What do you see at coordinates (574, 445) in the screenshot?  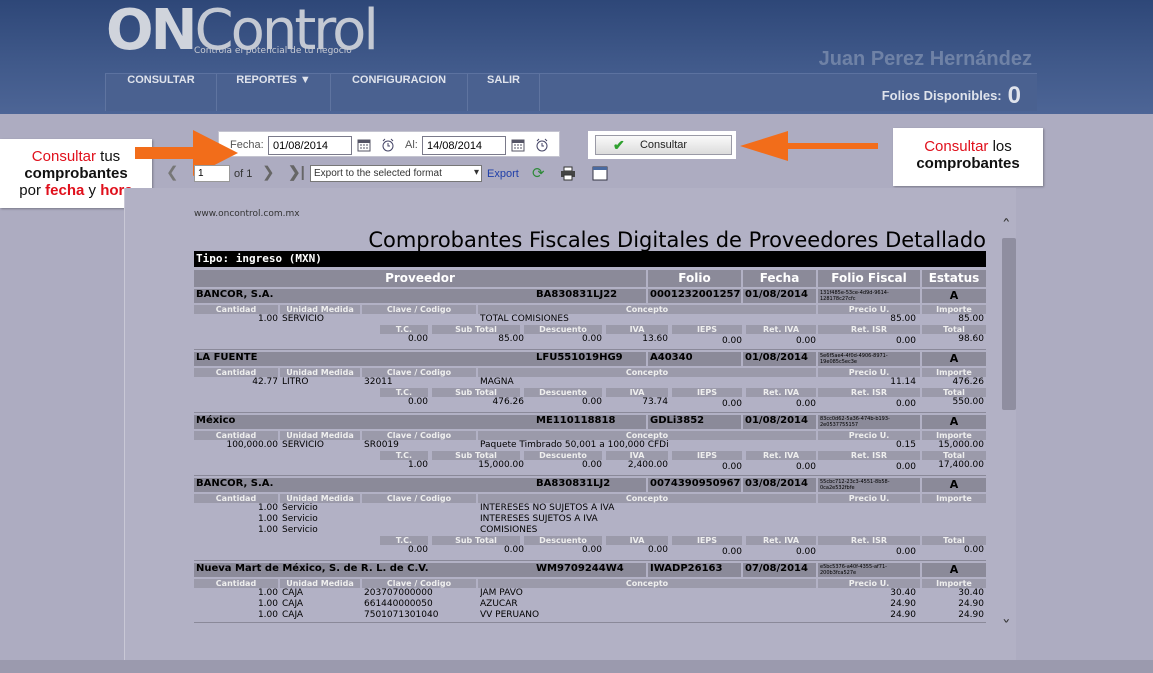 I see `concepto: Paquete Timbrado 50,001 a 100,000 CFDi` at bounding box center [574, 445].